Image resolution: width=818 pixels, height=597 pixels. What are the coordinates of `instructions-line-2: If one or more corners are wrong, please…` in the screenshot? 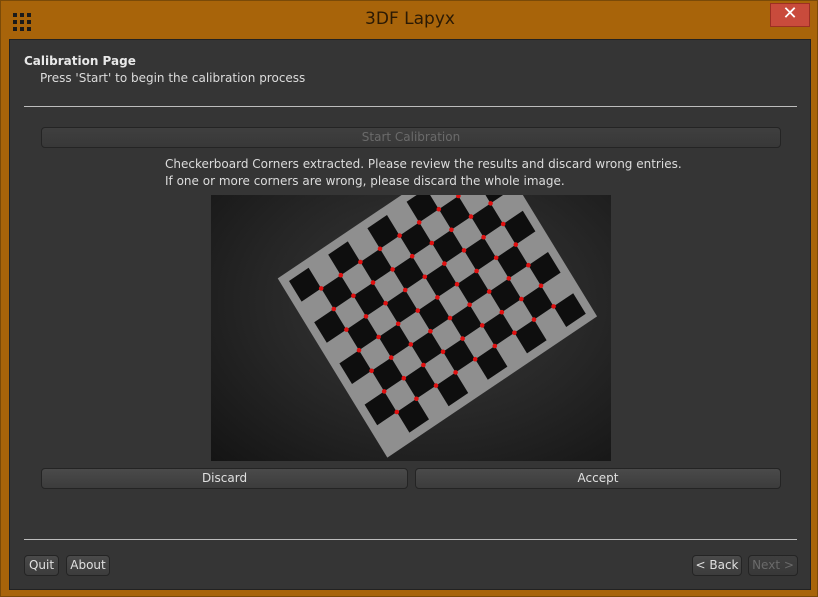 It's located at (365, 181).